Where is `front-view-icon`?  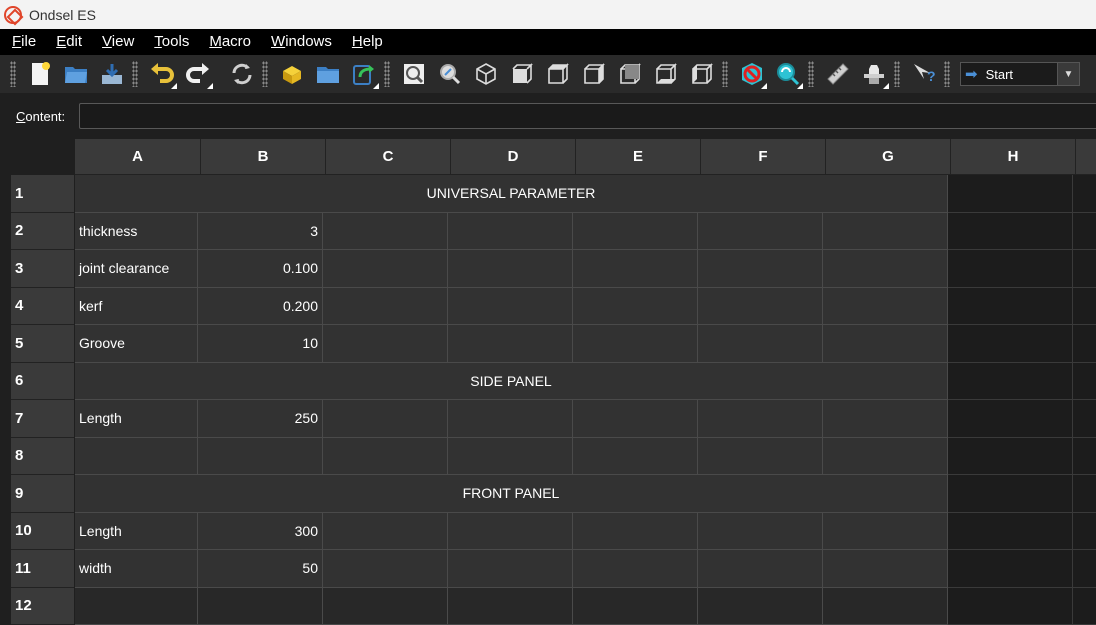 front-view-icon is located at coordinates (522, 74).